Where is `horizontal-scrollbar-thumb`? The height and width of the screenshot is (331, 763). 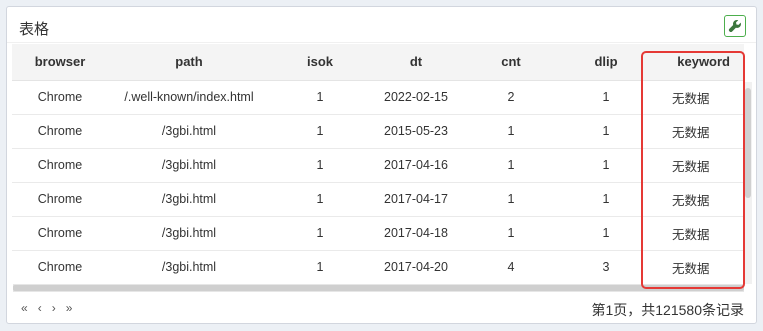
horizontal-scrollbar-thumb is located at coordinates (378, 288).